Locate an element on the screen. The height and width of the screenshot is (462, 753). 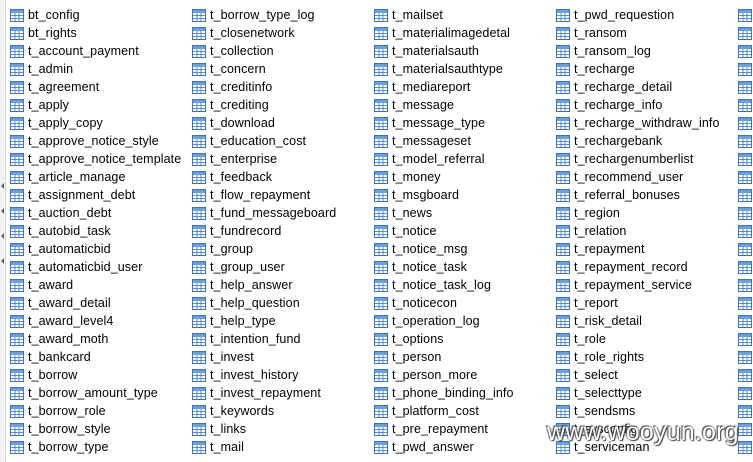
table-item: t_collection is located at coordinates (264, 51).